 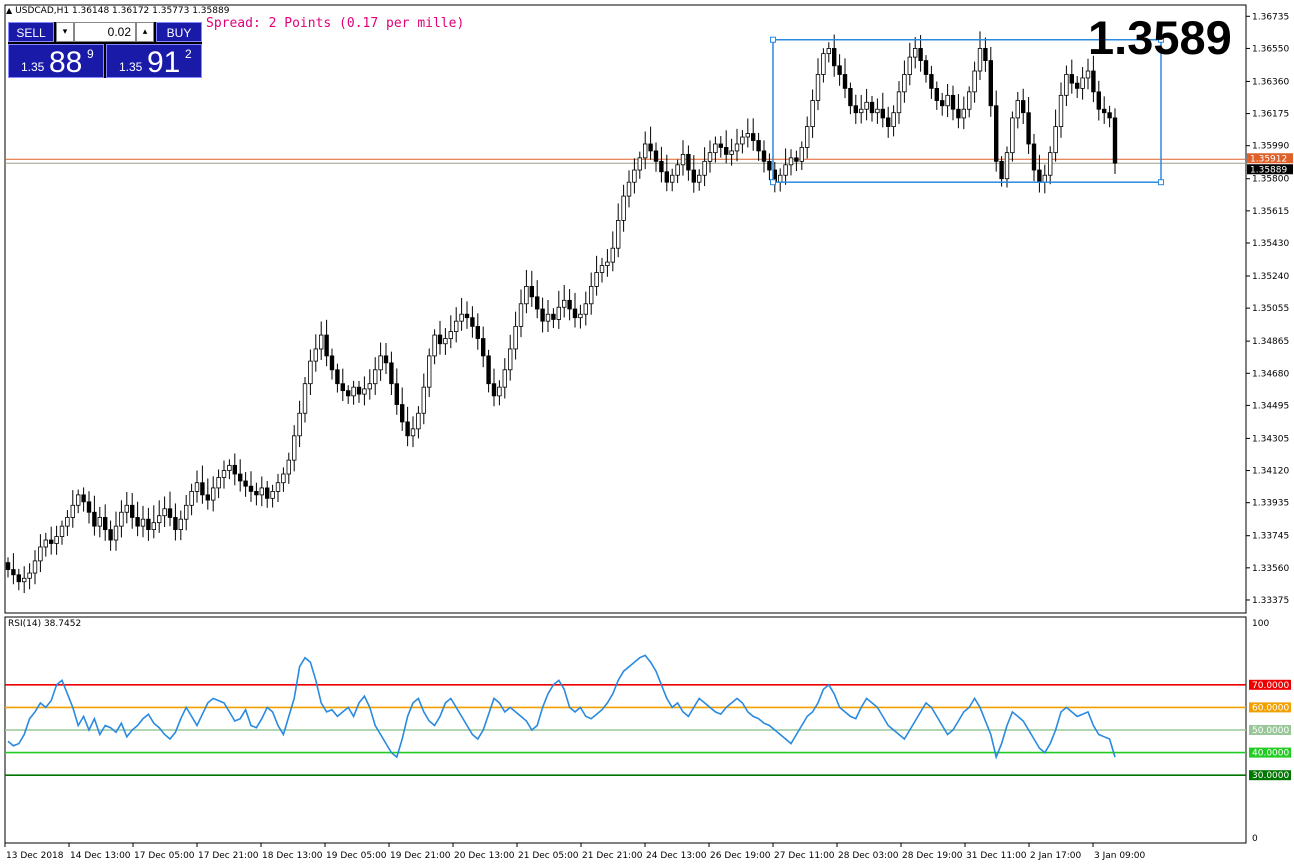 I want to click on big-price-display: 1.3589, so click(x=1160, y=37).